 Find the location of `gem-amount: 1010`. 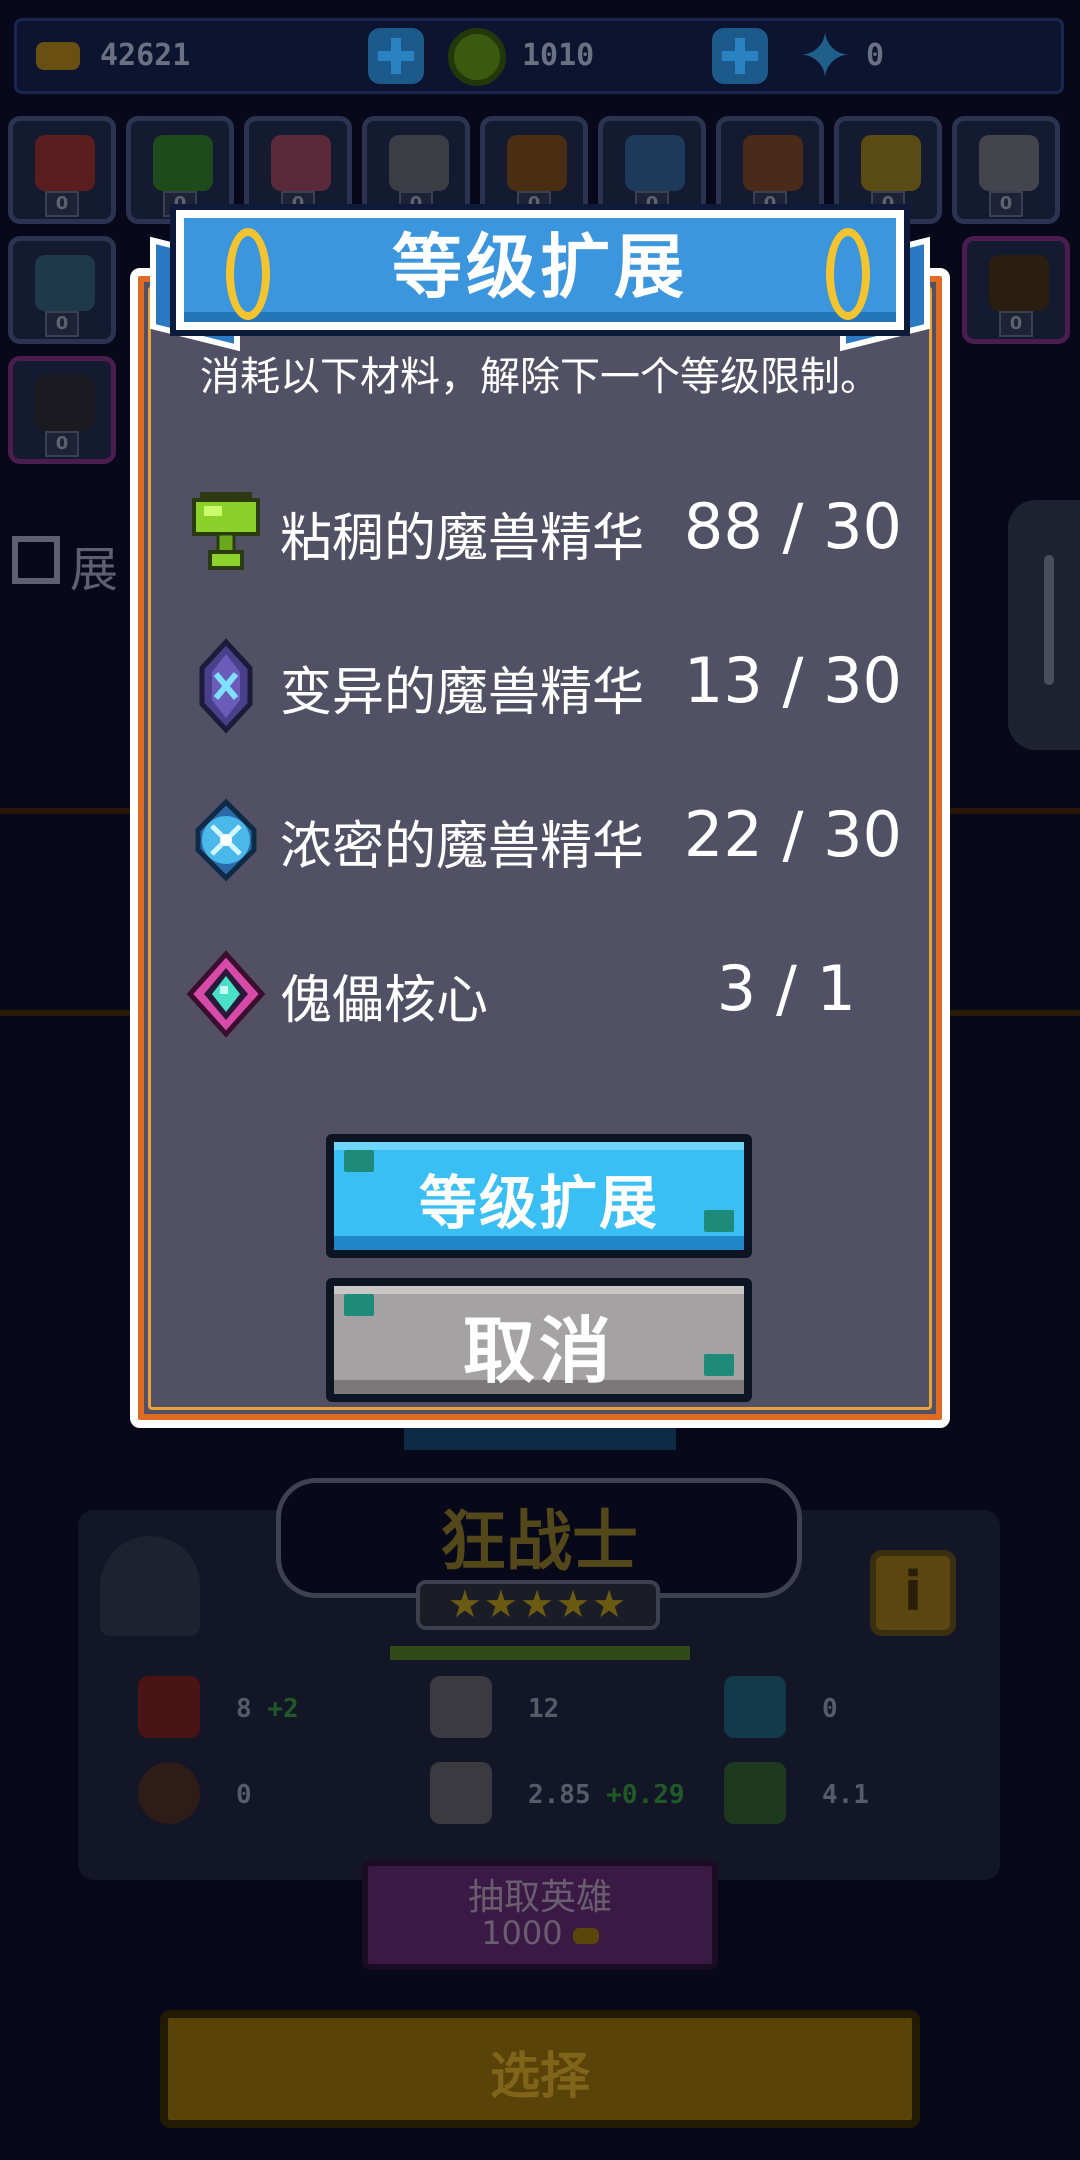

gem-amount: 1010 is located at coordinates (558, 55).